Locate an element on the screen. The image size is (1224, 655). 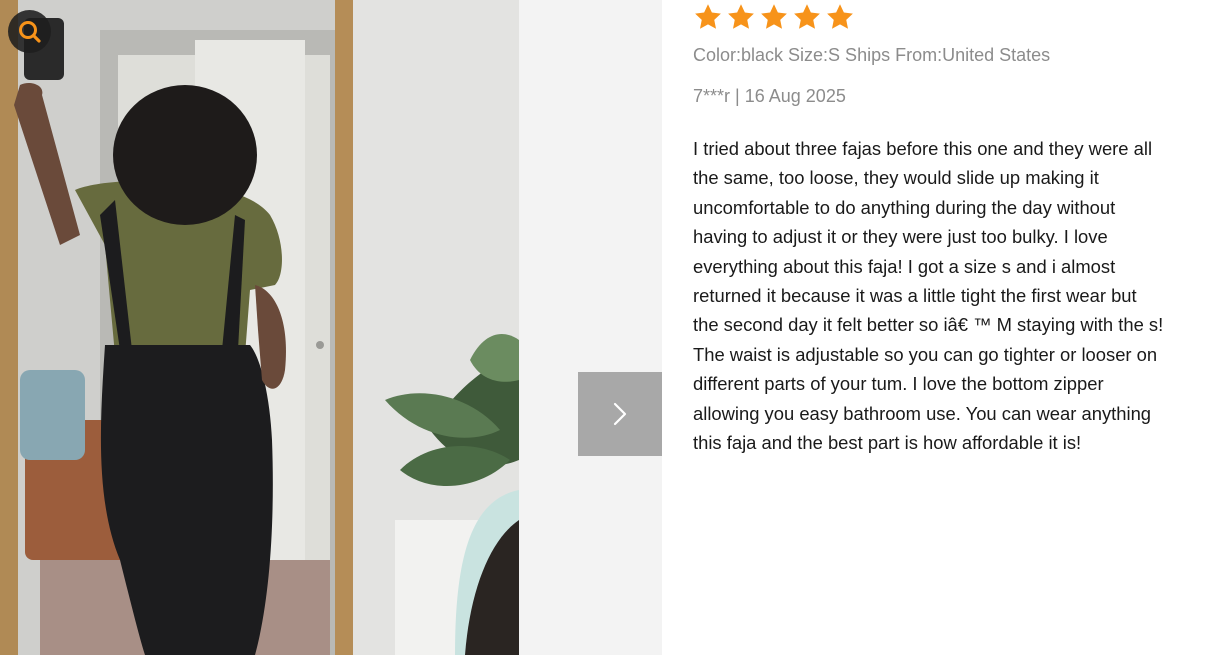
review-date: 16 Aug 2025 is located at coordinates (795, 96).